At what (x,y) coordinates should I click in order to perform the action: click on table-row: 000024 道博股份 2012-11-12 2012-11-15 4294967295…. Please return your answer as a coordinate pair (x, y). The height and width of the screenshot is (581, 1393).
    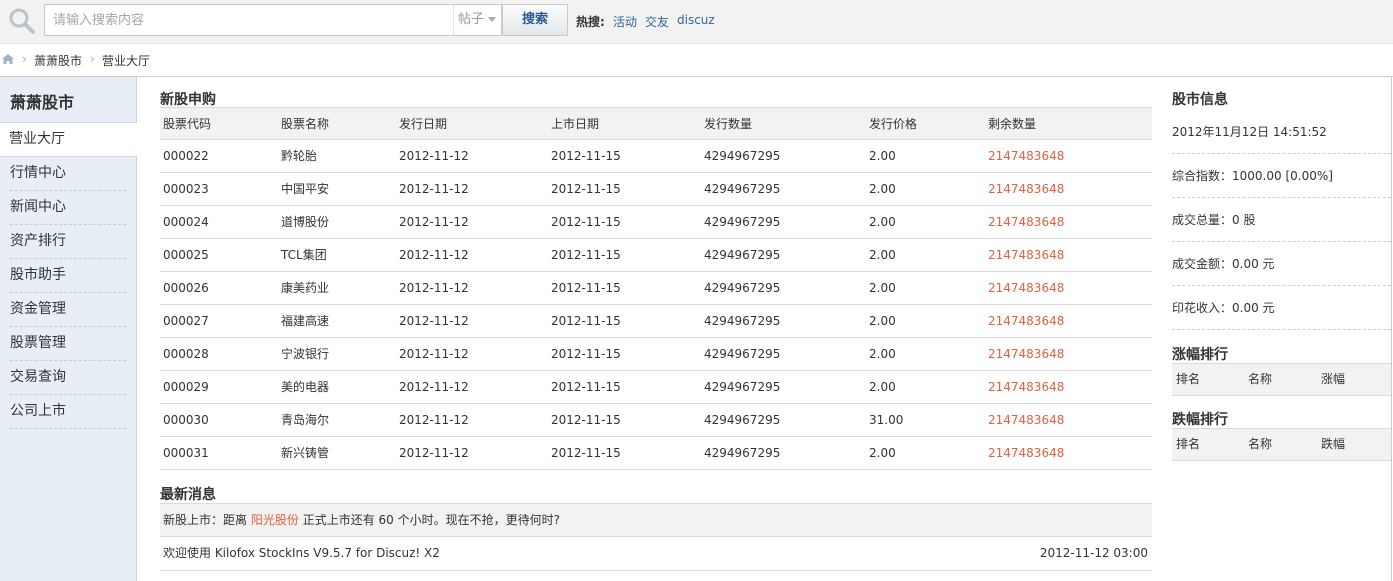
    Looking at the image, I should click on (656, 222).